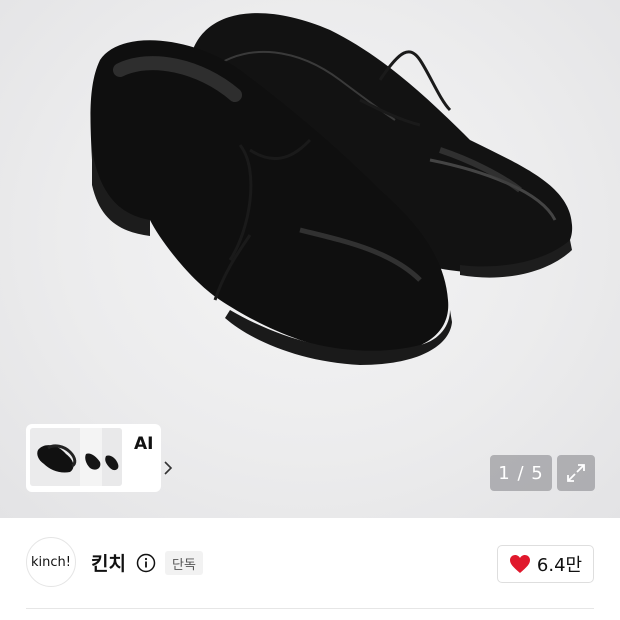  I want to click on image-counter: 1 / 5, so click(521, 473).